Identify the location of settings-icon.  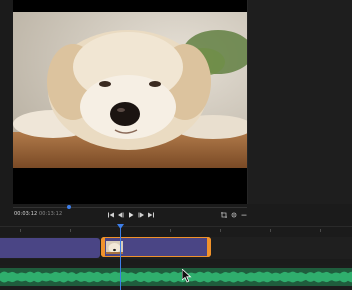
(234, 215).